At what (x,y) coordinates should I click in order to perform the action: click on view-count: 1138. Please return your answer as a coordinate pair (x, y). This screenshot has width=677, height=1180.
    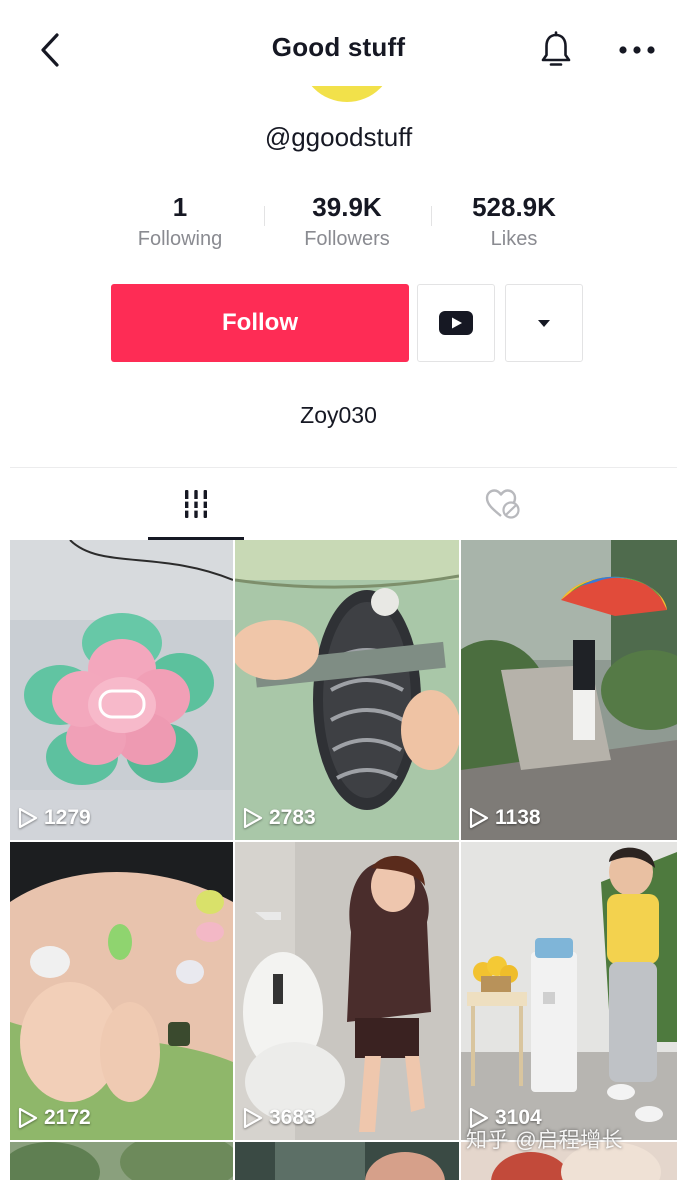
    Looking at the image, I should click on (505, 818).